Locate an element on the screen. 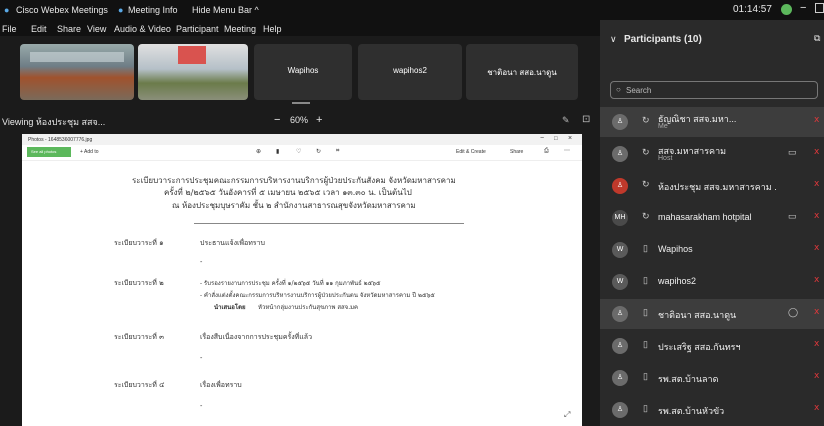  meeting-info-button: Meeting Info is located at coordinates (153, 10).